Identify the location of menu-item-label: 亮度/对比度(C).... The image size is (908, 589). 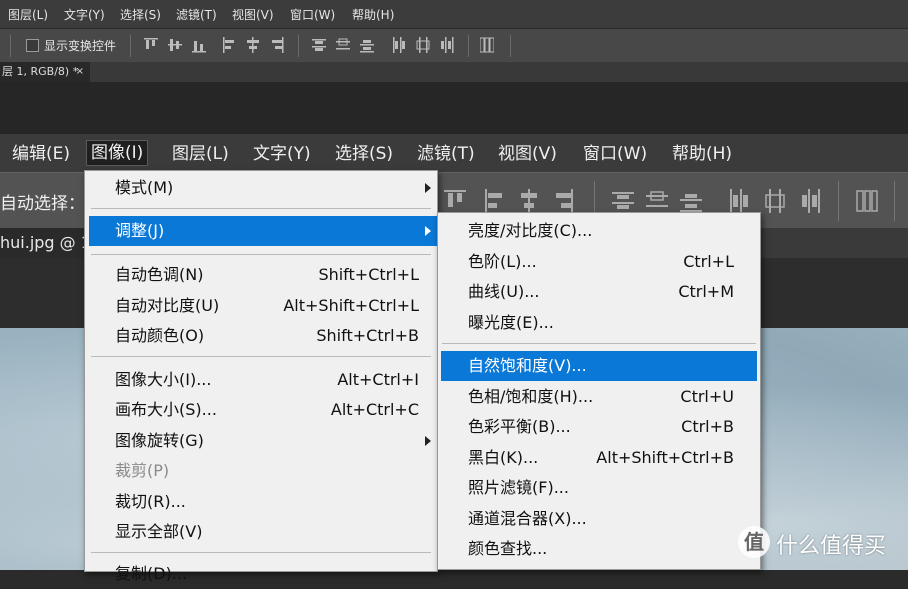
(530, 230).